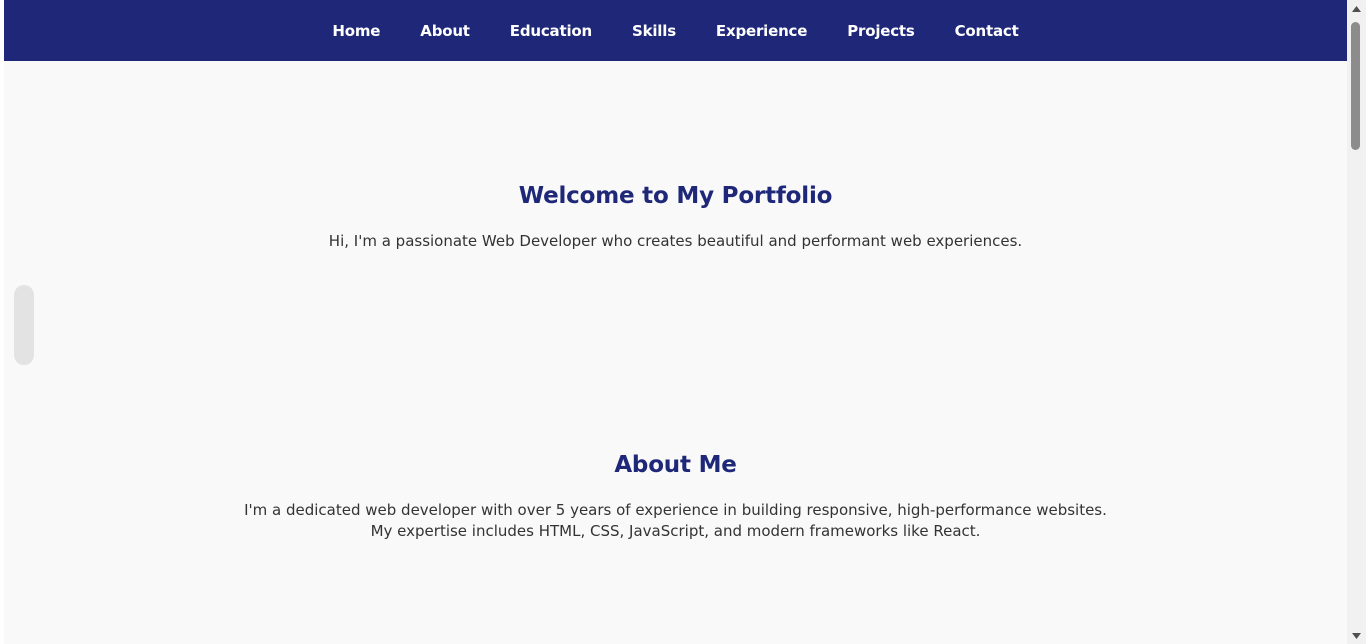 Image resolution: width=1366 pixels, height=644 pixels. I want to click on scroll-up-button, so click(1356, 8).